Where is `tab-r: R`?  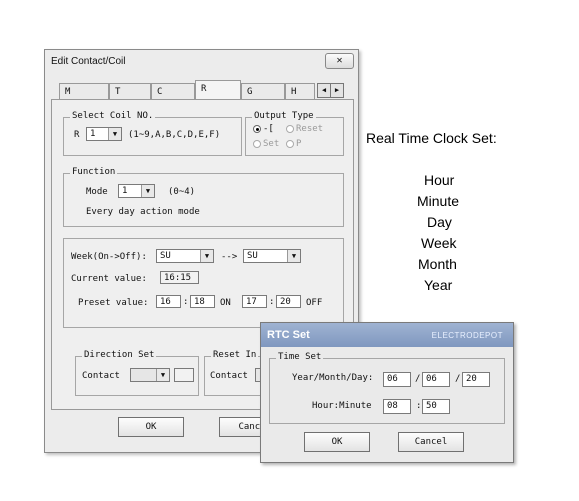 tab-r: R is located at coordinates (218, 89).